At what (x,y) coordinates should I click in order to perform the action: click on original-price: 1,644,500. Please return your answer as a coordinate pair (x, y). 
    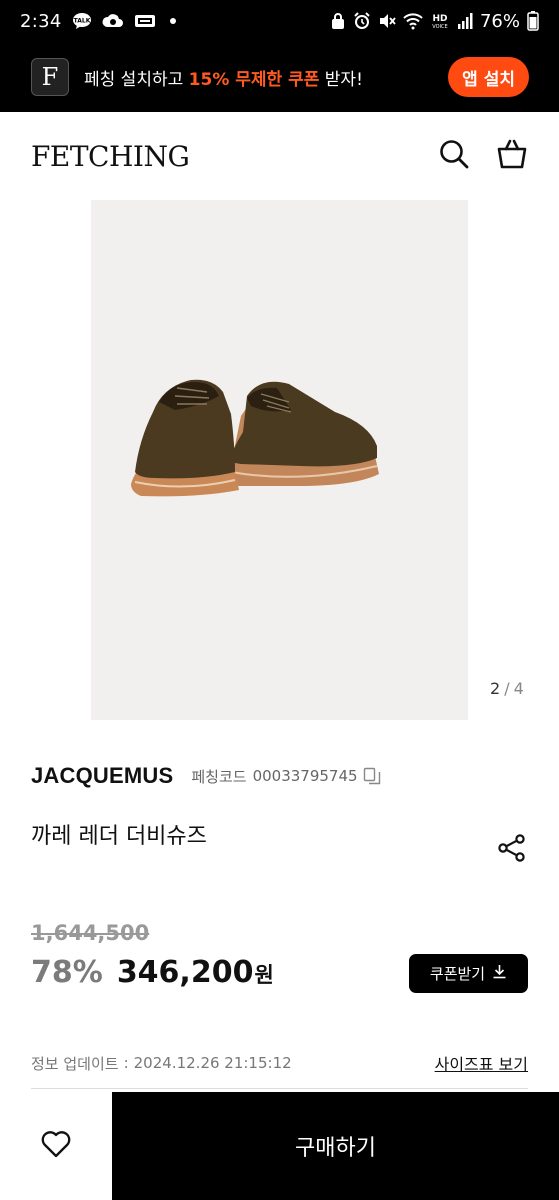
    Looking at the image, I should click on (90, 933).